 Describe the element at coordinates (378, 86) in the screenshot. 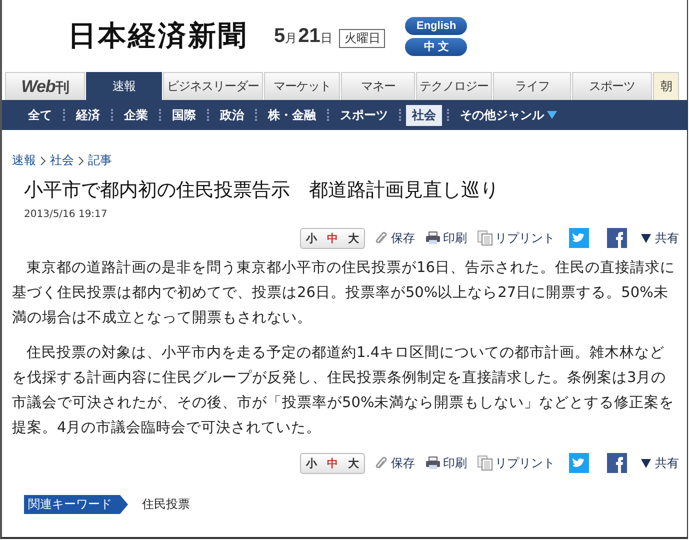

I see `nav-tab: マネー` at that location.